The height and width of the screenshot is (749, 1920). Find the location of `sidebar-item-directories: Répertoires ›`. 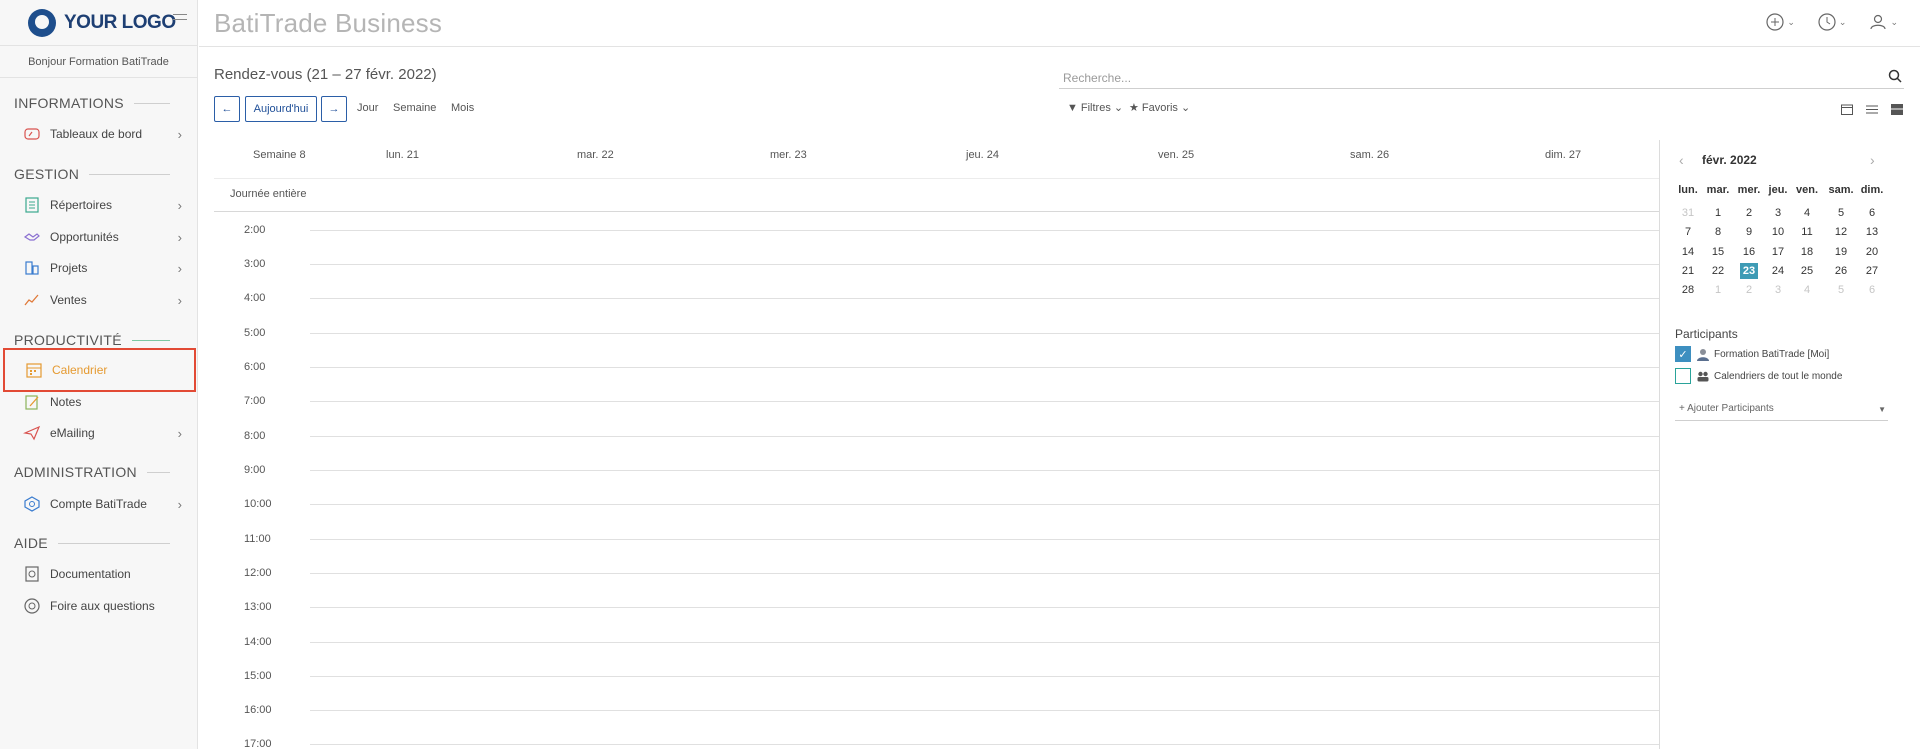

sidebar-item-directories: Répertoires › is located at coordinates (99, 205).